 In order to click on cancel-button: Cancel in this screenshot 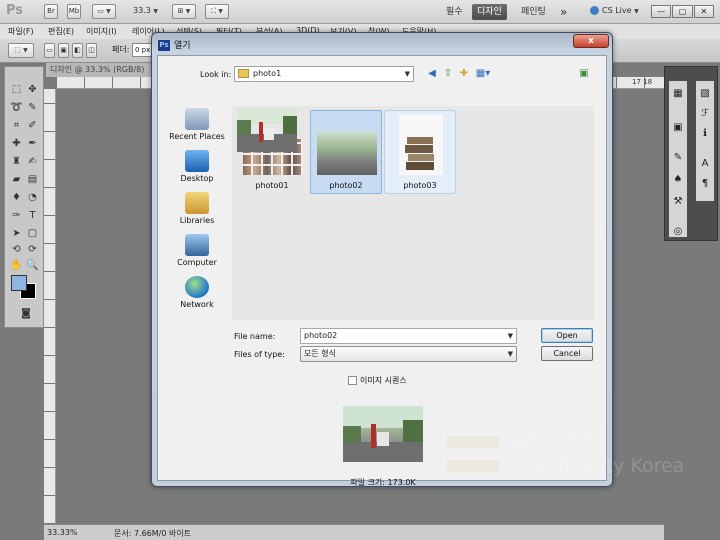, I will do `click(567, 353)`.